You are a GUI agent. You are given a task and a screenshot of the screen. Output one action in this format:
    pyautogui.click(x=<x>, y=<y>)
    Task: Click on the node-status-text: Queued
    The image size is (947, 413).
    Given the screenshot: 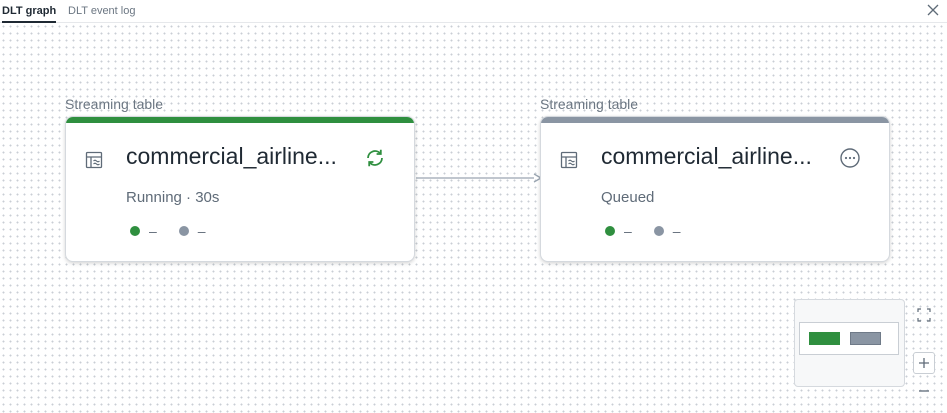 What is the action you would take?
    pyautogui.click(x=628, y=197)
    